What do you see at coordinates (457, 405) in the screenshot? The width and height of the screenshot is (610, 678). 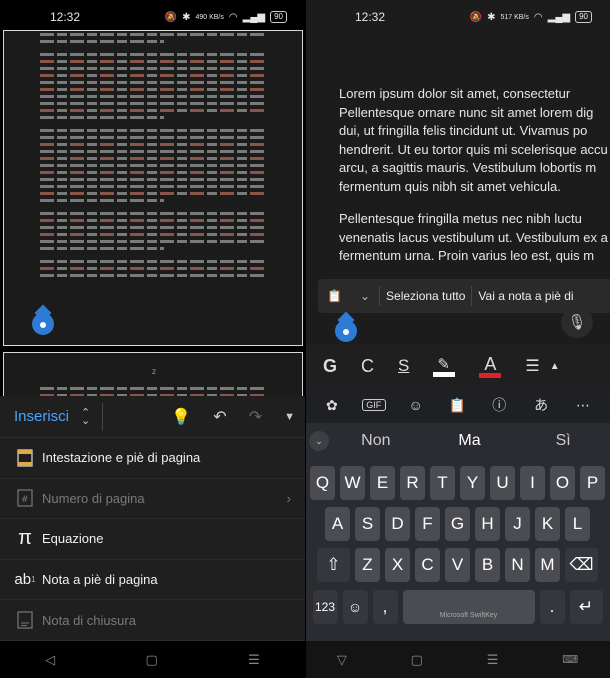 I see `clipboard-icon: 📋` at bounding box center [457, 405].